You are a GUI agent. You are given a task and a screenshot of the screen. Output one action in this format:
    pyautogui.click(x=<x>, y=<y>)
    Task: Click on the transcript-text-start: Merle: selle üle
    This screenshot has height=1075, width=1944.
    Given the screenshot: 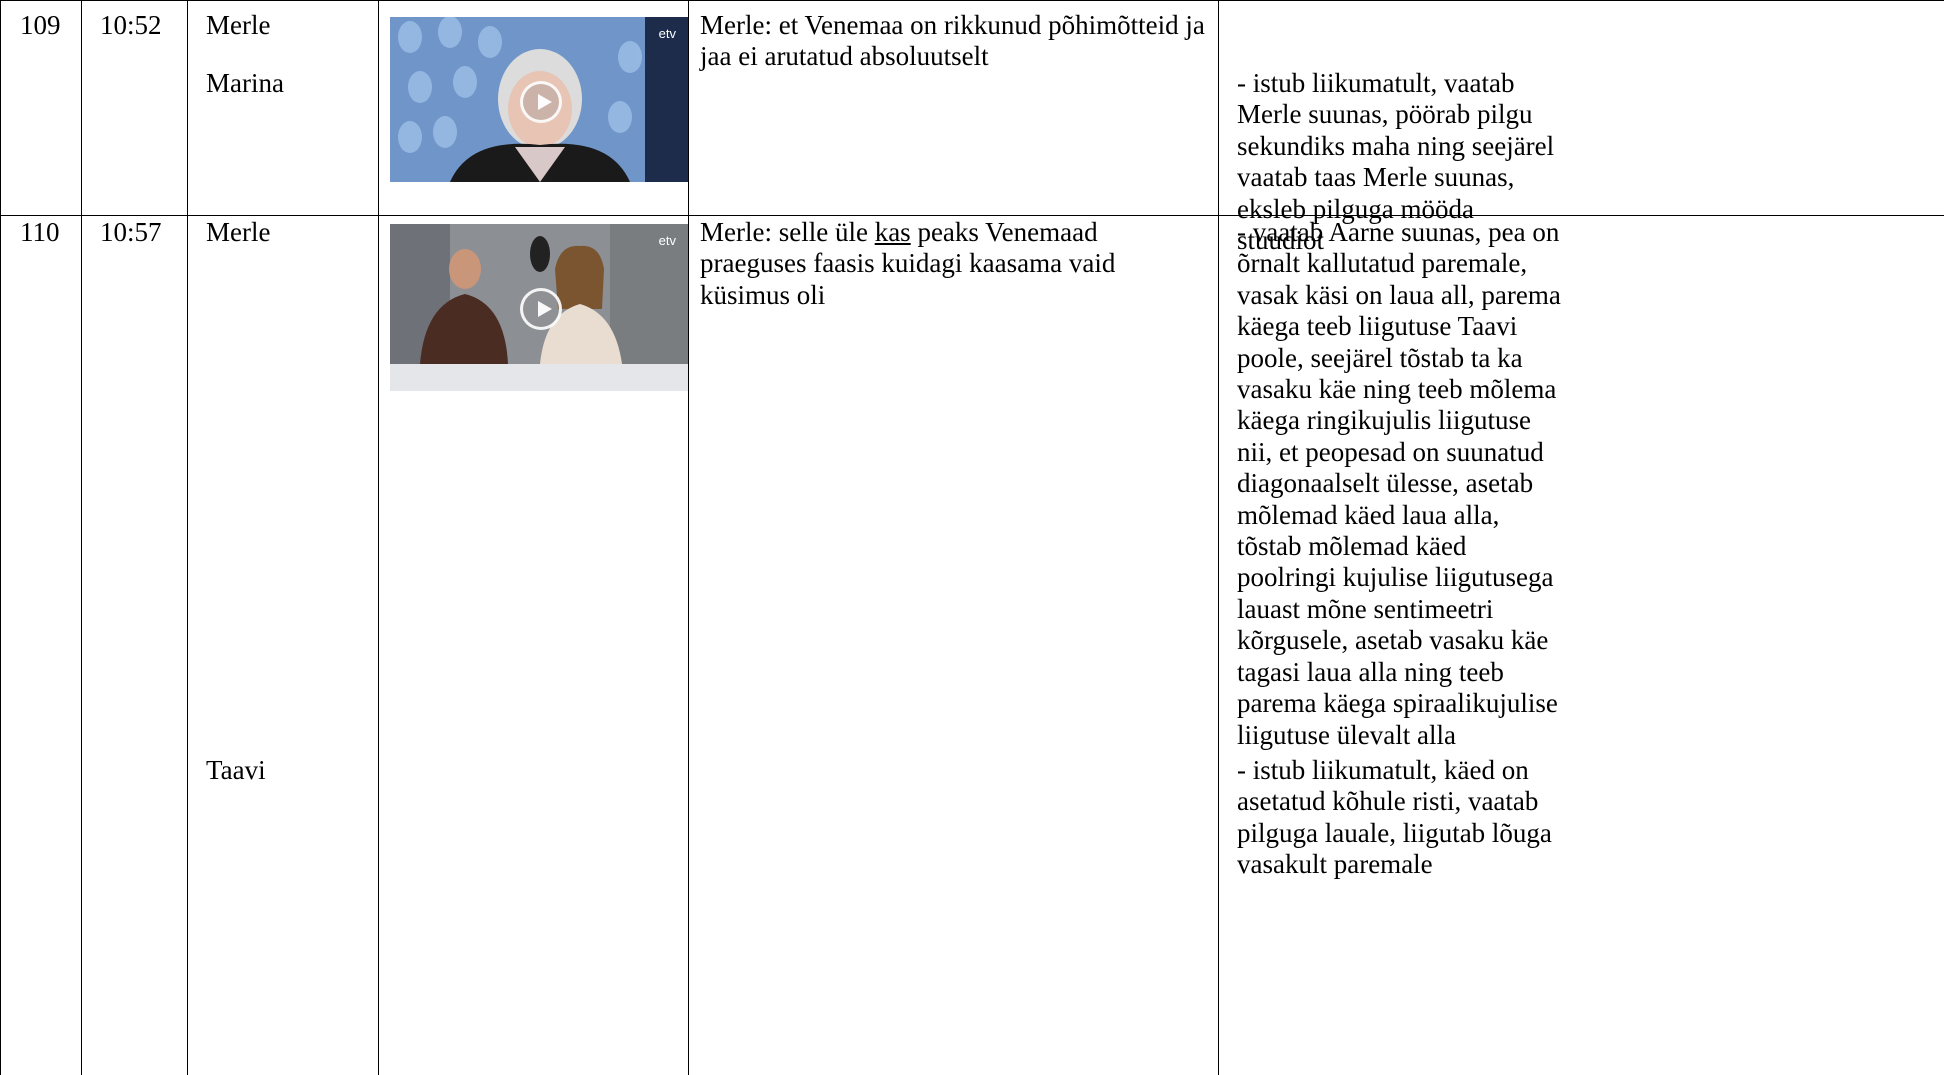 What is the action you would take?
    pyautogui.click(x=787, y=232)
    